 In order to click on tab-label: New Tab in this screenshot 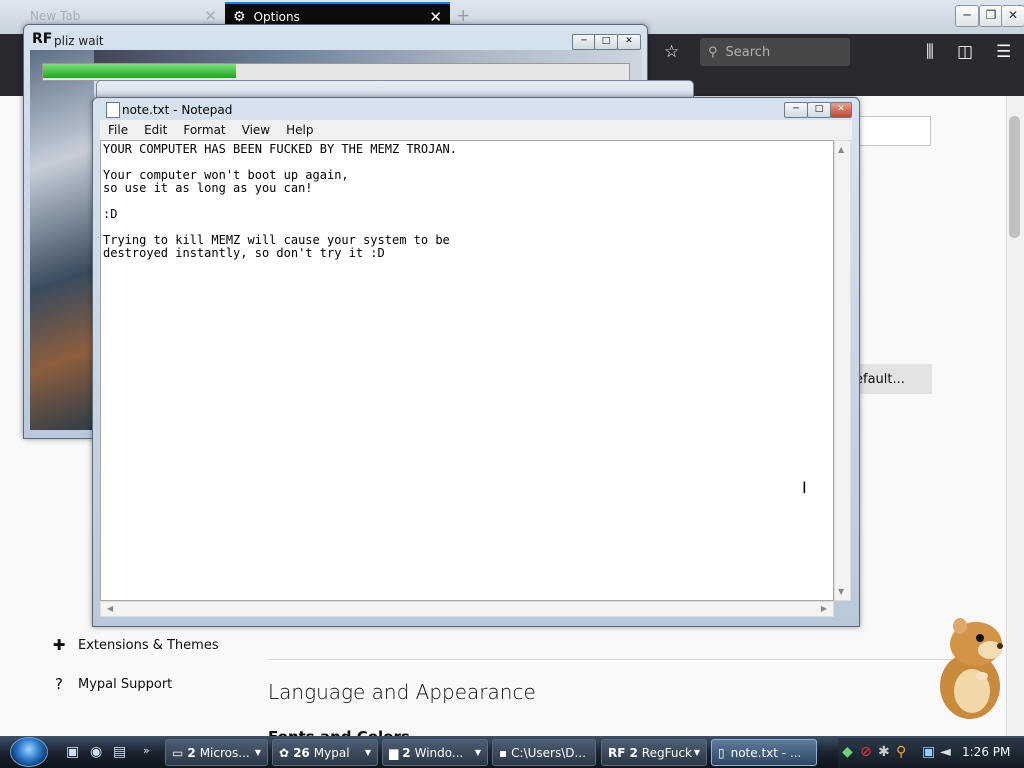, I will do `click(55, 16)`.